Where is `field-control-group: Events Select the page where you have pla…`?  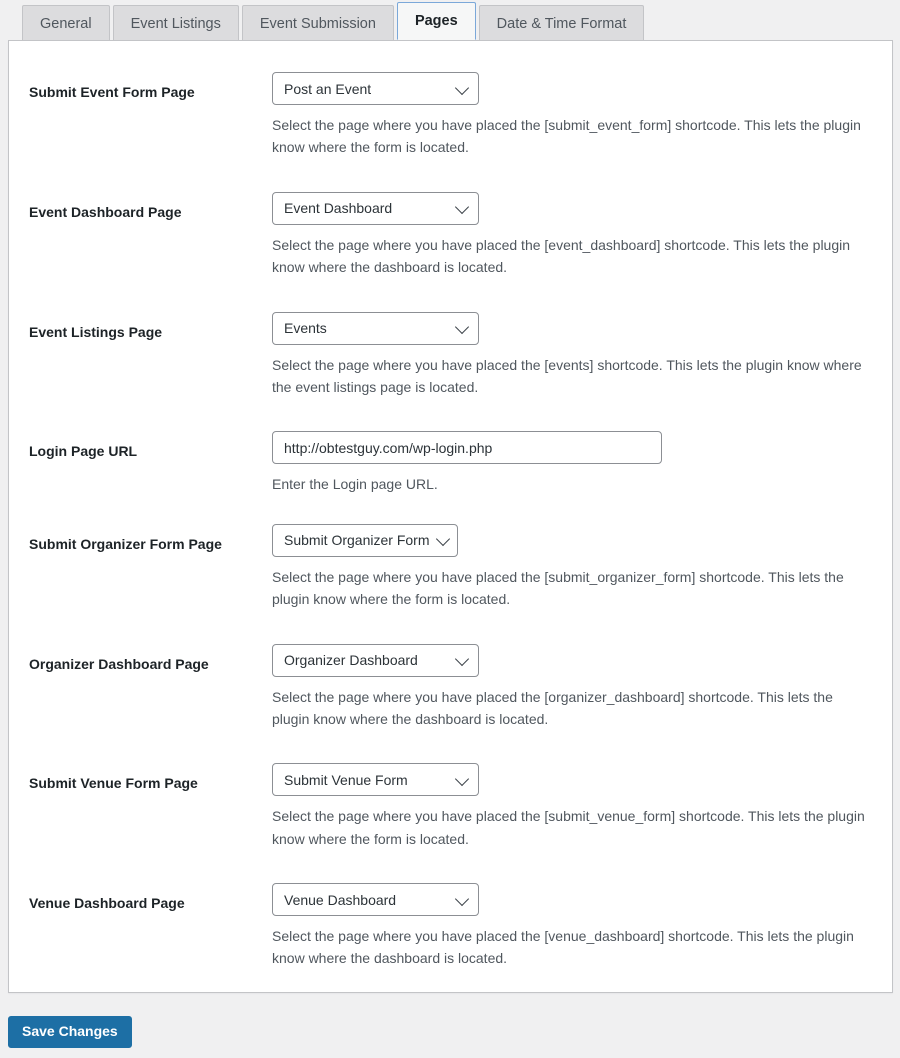 field-control-group: Events Select the page where you have pla… is located at coordinates (582, 355).